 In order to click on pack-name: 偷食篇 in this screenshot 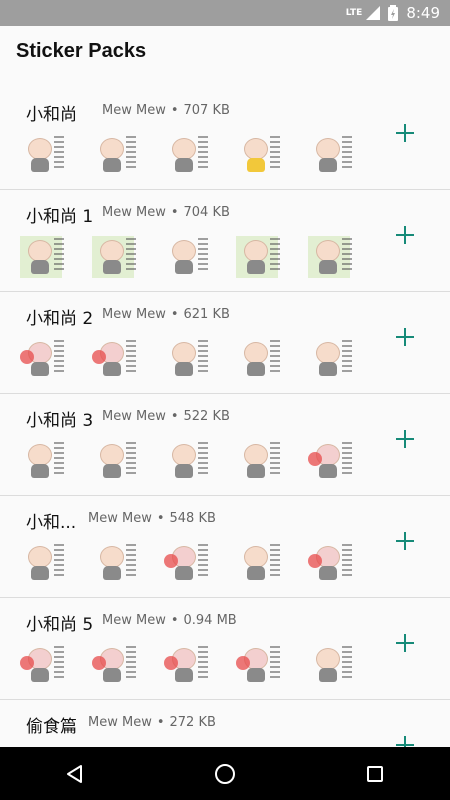, I will do `click(51, 727)`.